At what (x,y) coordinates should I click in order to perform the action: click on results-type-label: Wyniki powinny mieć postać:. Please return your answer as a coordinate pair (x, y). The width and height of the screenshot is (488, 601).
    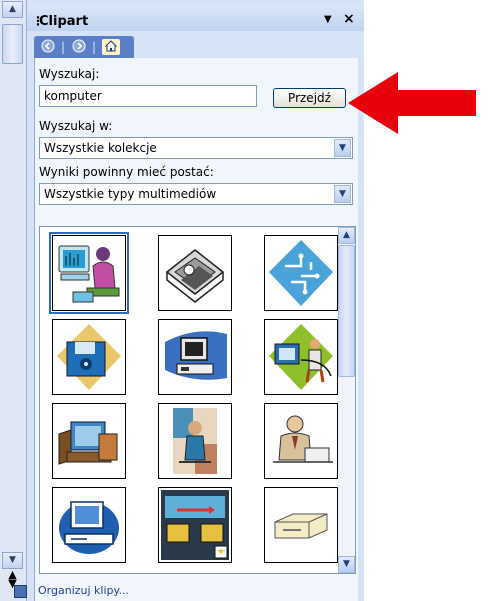
    Looking at the image, I should click on (126, 172).